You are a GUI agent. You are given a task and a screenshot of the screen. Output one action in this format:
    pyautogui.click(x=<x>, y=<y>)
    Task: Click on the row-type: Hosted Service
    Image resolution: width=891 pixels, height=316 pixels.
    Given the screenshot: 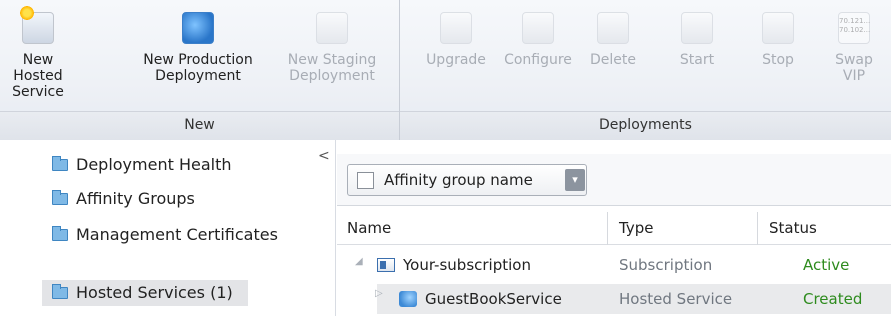 What is the action you would take?
    pyautogui.click(x=676, y=299)
    